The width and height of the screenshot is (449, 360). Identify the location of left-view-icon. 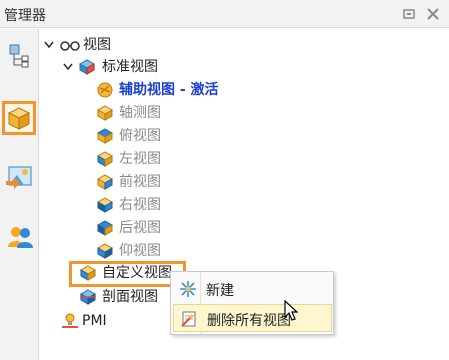
(105, 159).